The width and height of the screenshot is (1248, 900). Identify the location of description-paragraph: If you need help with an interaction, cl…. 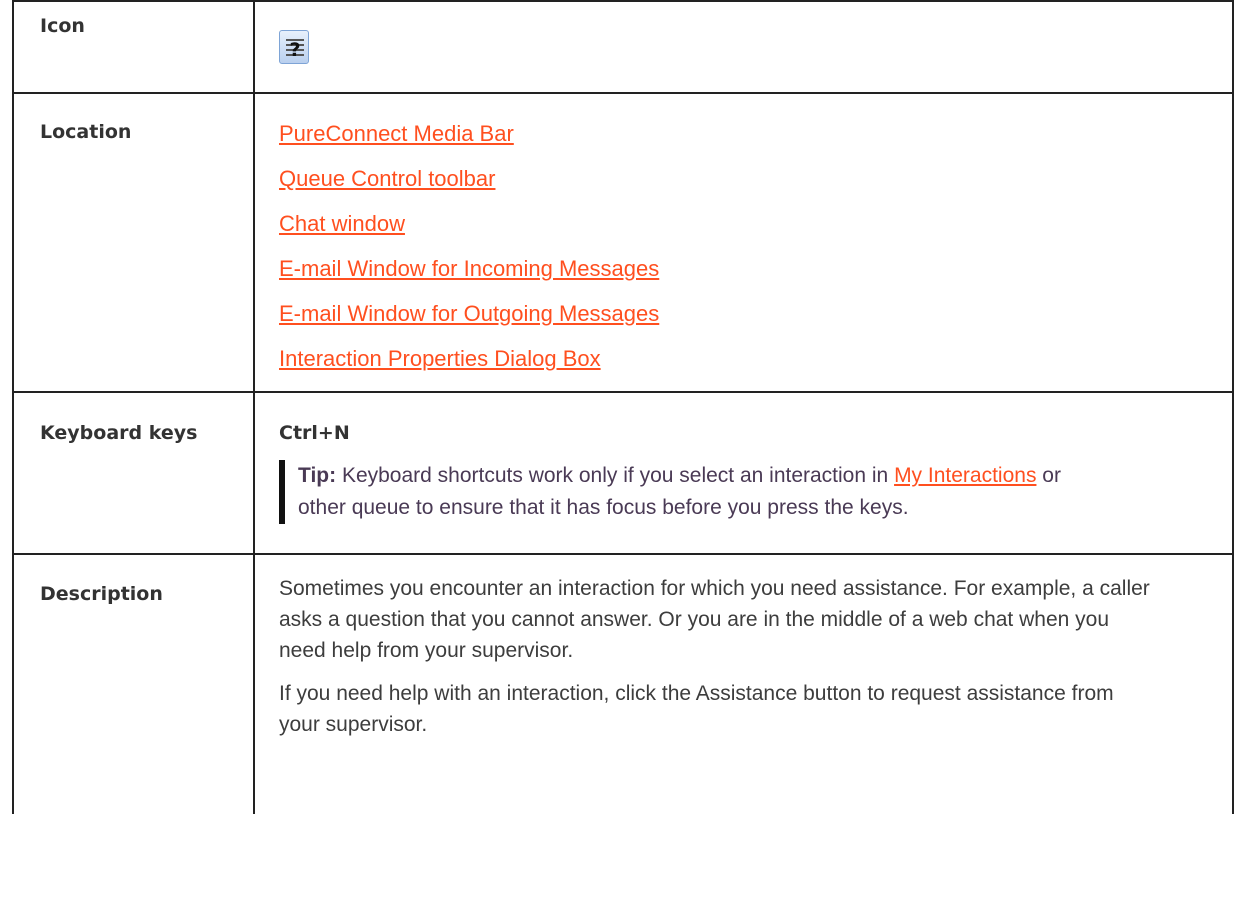
(696, 709).